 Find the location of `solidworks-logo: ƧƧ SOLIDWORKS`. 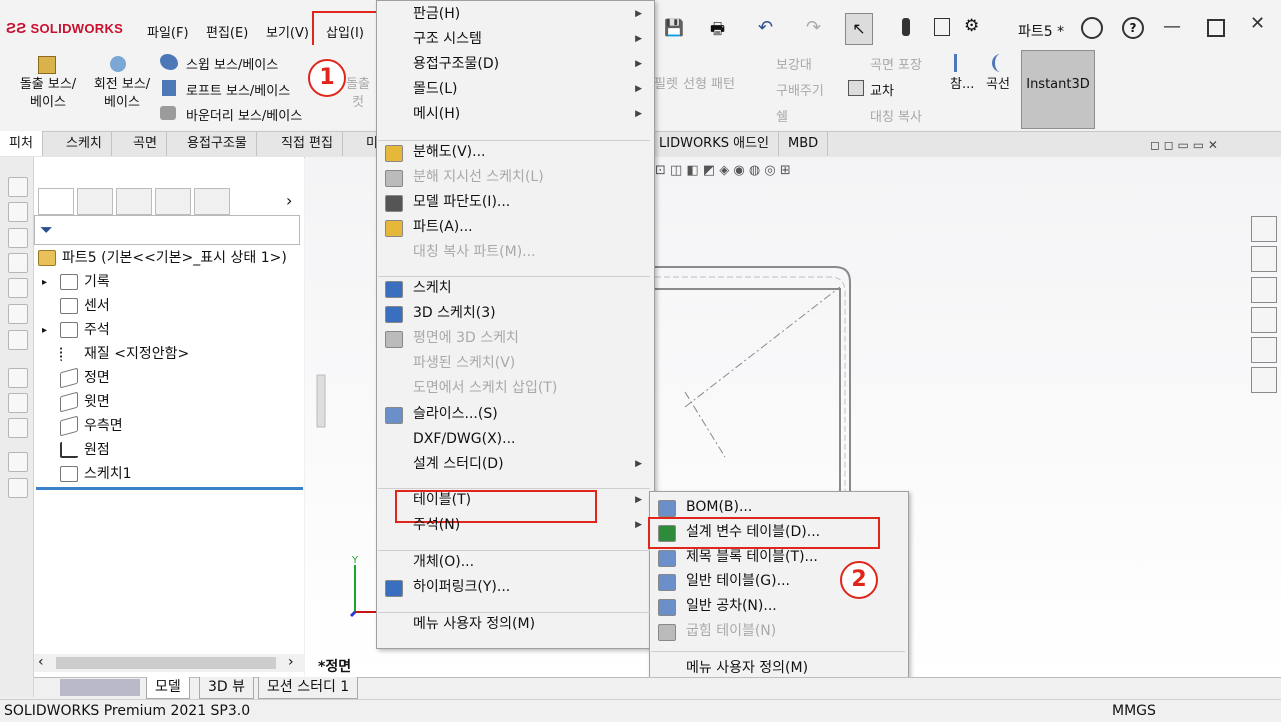

solidworks-logo: ƧƧ SOLIDWORKS is located at coordinates (64, 28).